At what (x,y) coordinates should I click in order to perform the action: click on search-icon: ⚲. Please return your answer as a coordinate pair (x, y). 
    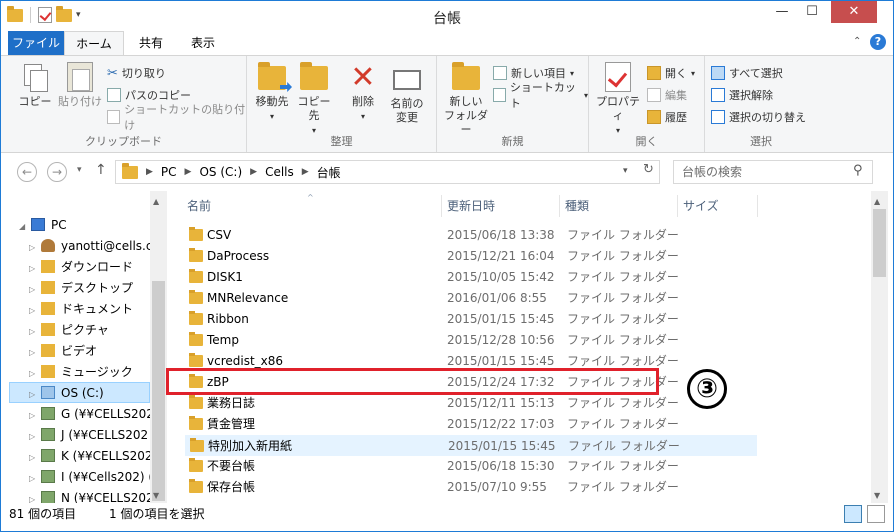
    Looking at the image, I should click on (858, 170).